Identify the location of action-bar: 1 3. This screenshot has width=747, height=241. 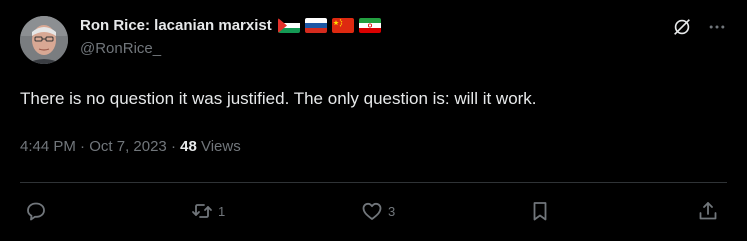
(373, 211).